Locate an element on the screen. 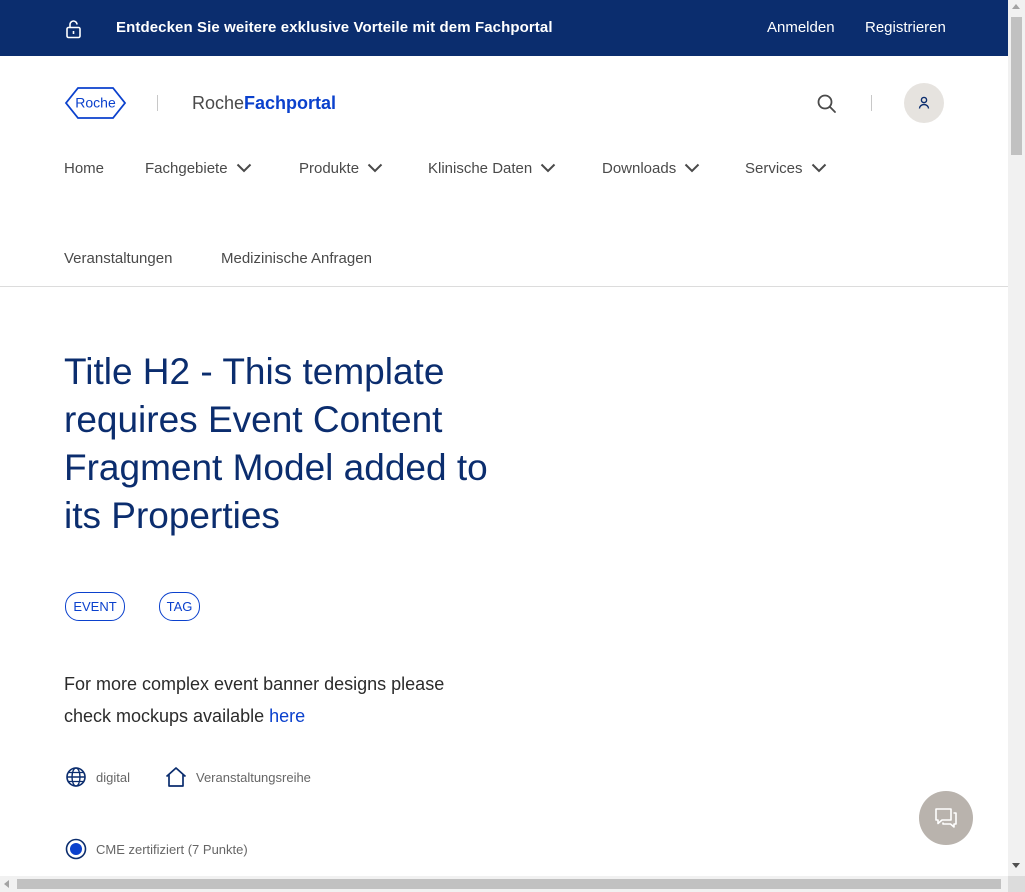 This screenshot has width=1025, height=892. nav-item-medizinische-anfragen: Medizinische Anfragen is located at coordinates (296, 258).